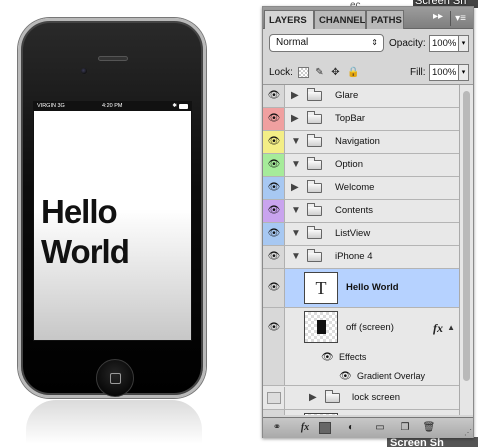 The height and width of the screenshot is (447, 478). Describe the element at coordinates (335, 72) in the screenshot. I see `lock-move-icon: ✥` at that location.